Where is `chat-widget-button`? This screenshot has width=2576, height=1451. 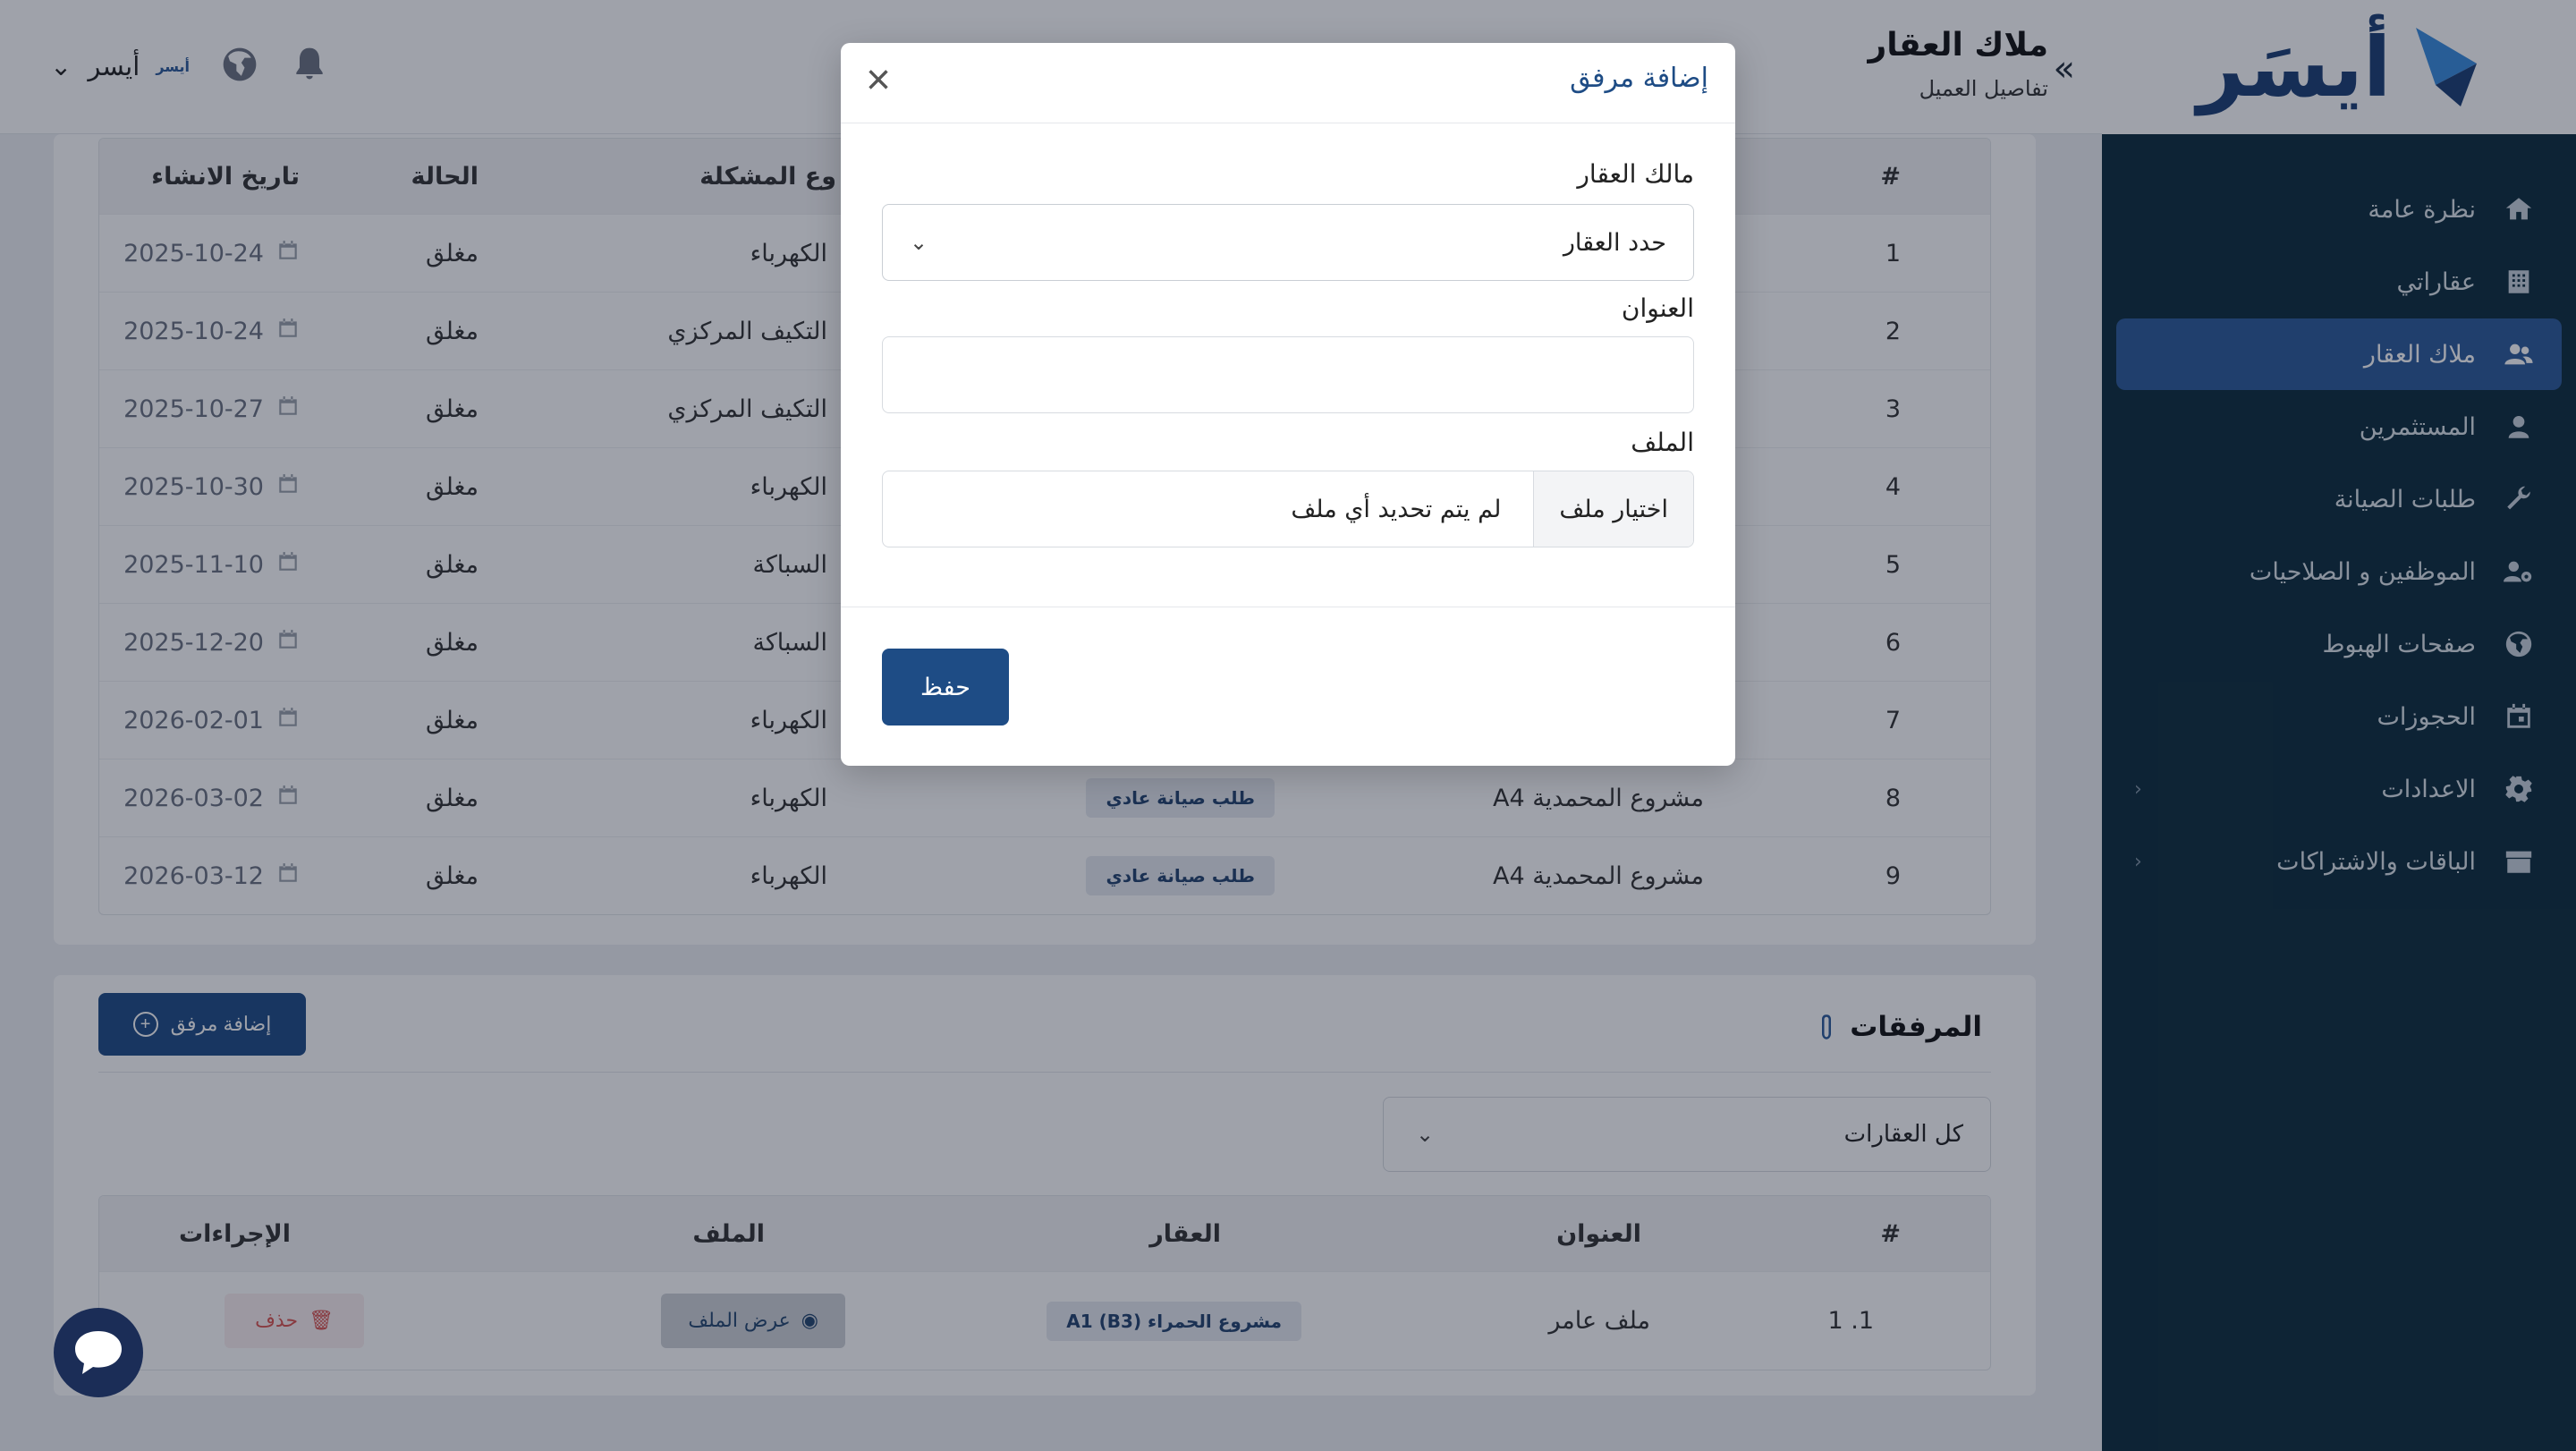 chat-widget-button is located at coordinates (98, 1352).